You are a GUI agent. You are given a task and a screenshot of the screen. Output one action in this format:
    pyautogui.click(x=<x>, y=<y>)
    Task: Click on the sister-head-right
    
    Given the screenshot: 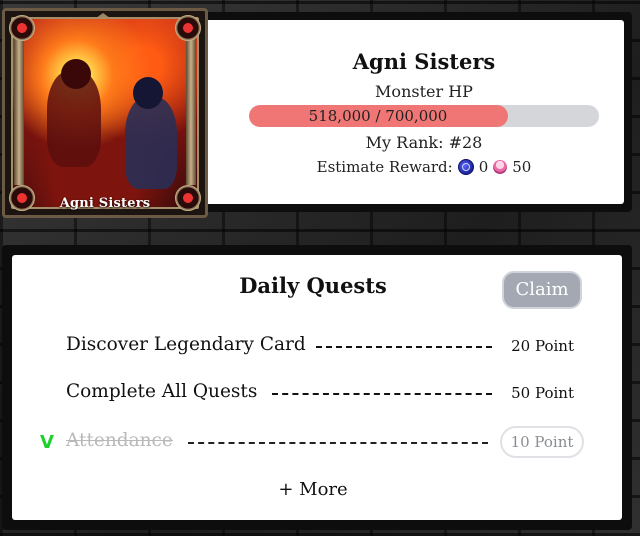 What is the action you would take?
    pyautogui.click(x=148, y=93)
    